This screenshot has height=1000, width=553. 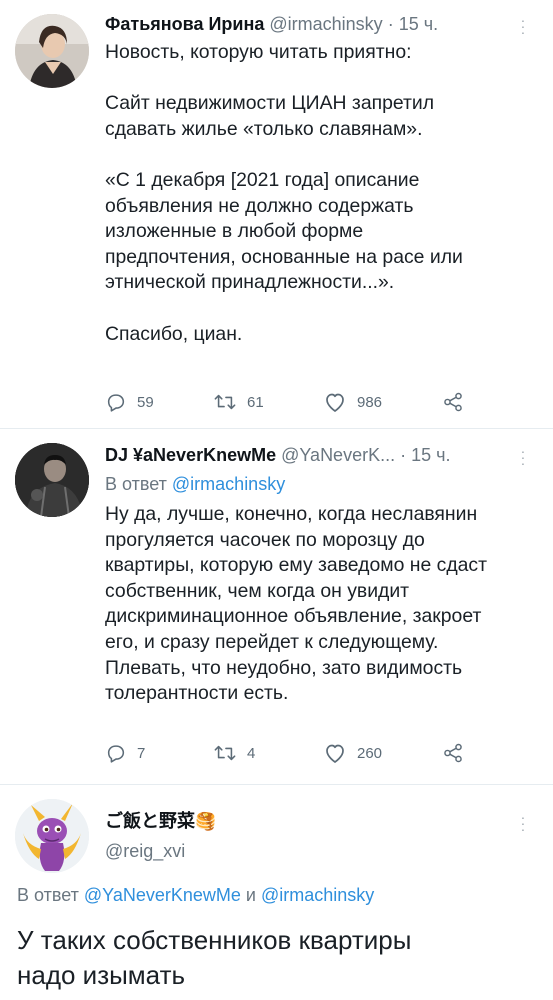 I want to click on reply-button: 59, so click(x=129, y=402).